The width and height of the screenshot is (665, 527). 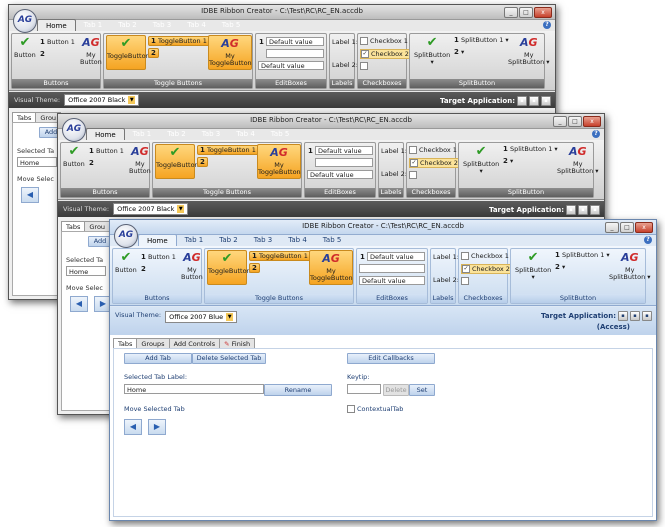 What do you see at coordinates (229, 358) in the screenshot?
I see `delete-selected-tab-button: Delete Selected Tab` at bounding box center [229, 358].